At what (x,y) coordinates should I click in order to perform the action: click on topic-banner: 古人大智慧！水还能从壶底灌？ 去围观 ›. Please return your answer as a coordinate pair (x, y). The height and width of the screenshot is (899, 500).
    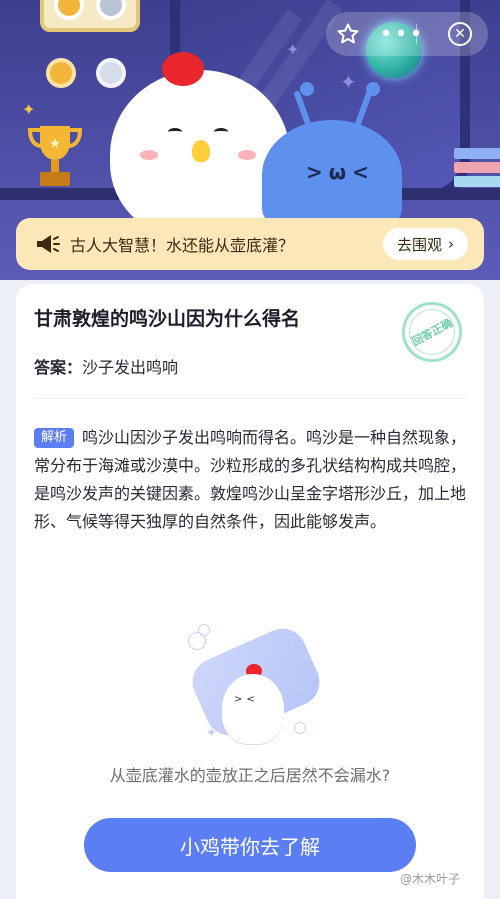
    Looking at the image, I should click on (250, 244).